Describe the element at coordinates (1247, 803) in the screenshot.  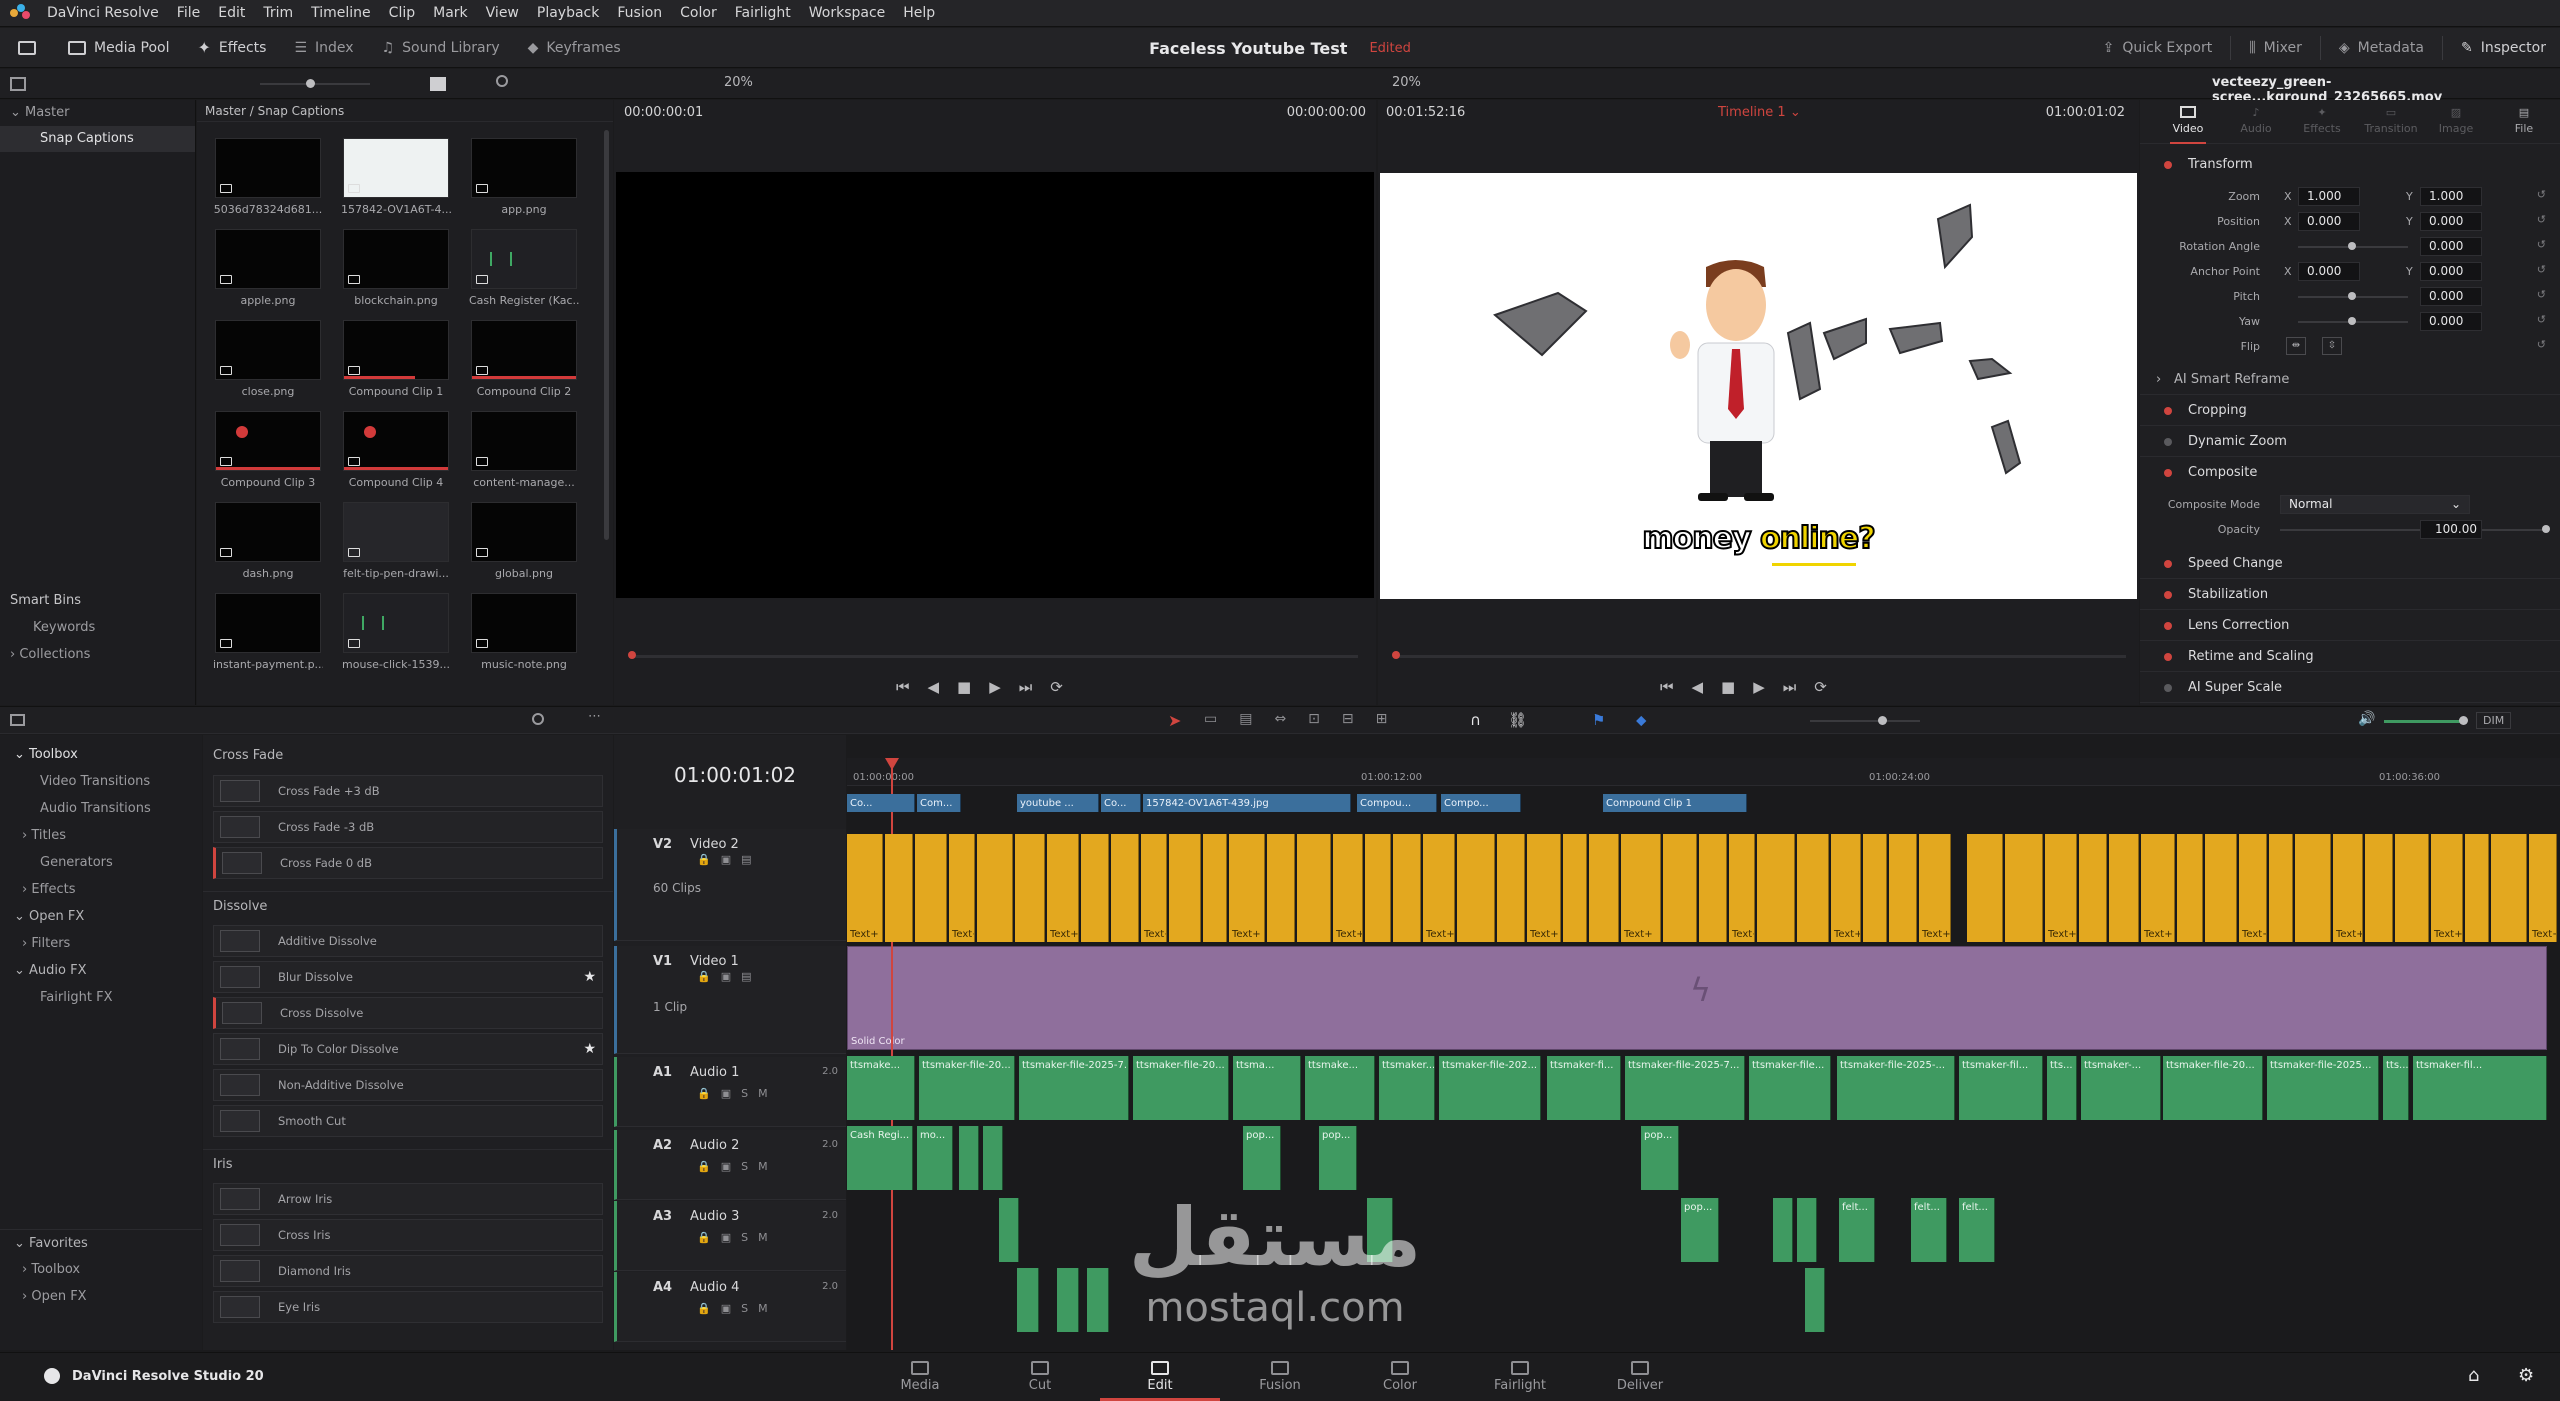
I see `v3-clip: 157842-OV1A6T-439.jpg` at that location.